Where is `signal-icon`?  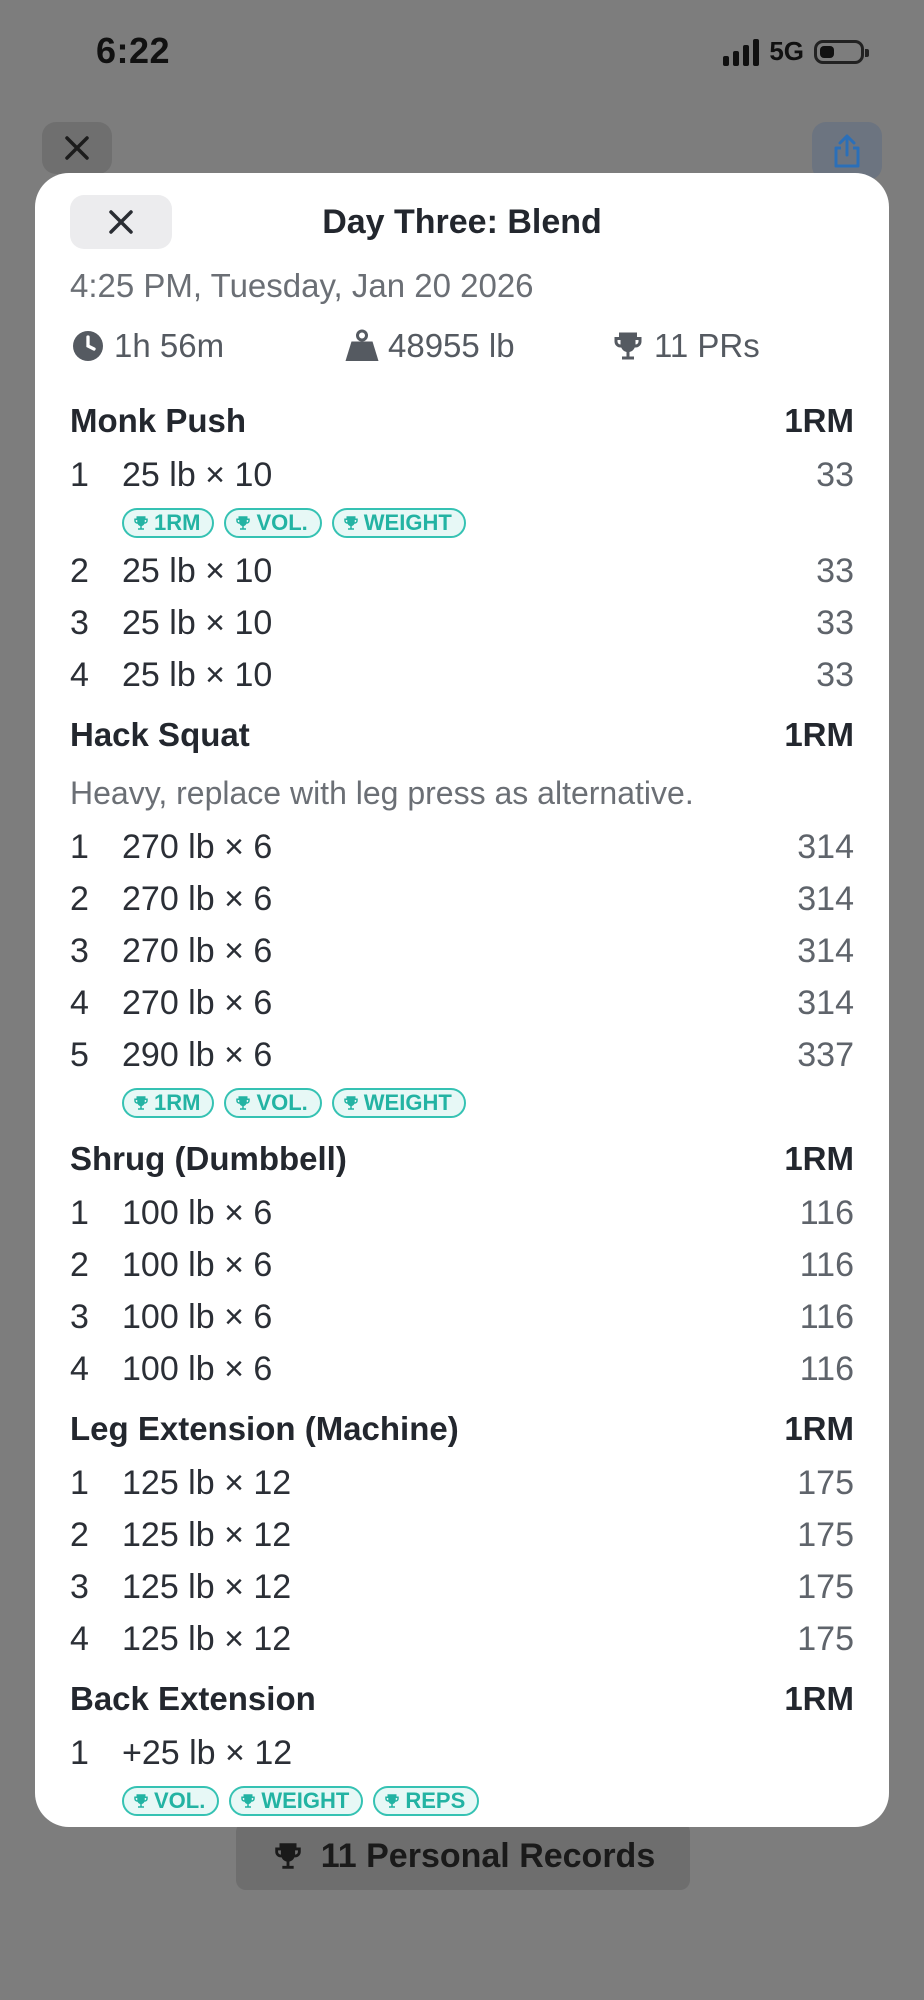 signal-icon is located at coordinates (741, 52).